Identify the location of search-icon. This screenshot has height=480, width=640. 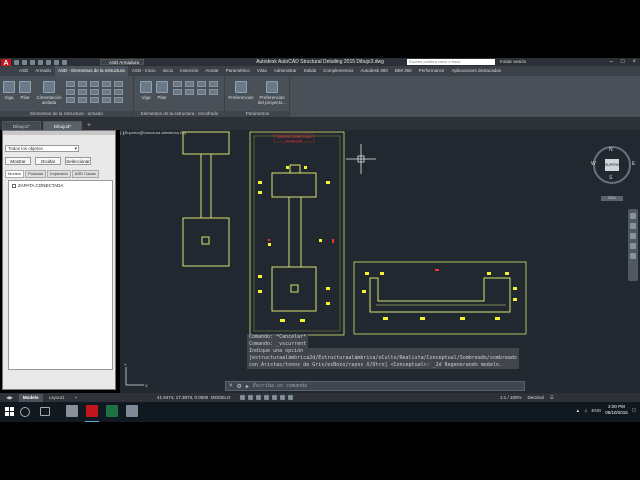
(25, 412).